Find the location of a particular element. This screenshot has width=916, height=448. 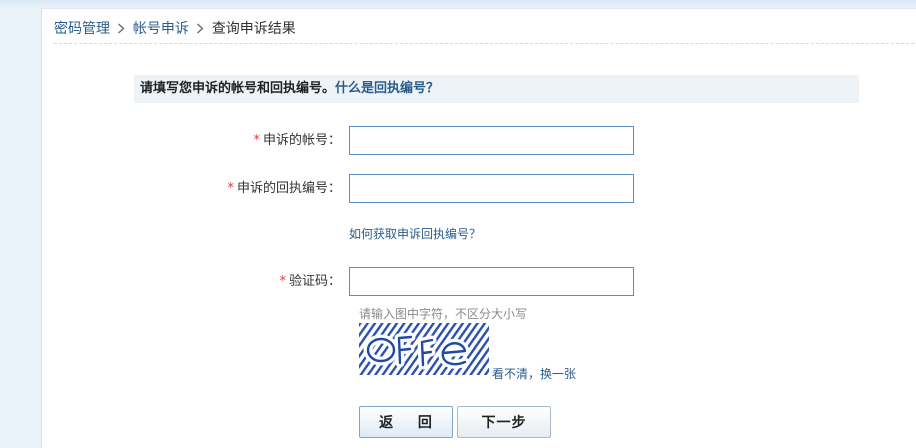

page-top-gradient is located at coordinates (458, 4).